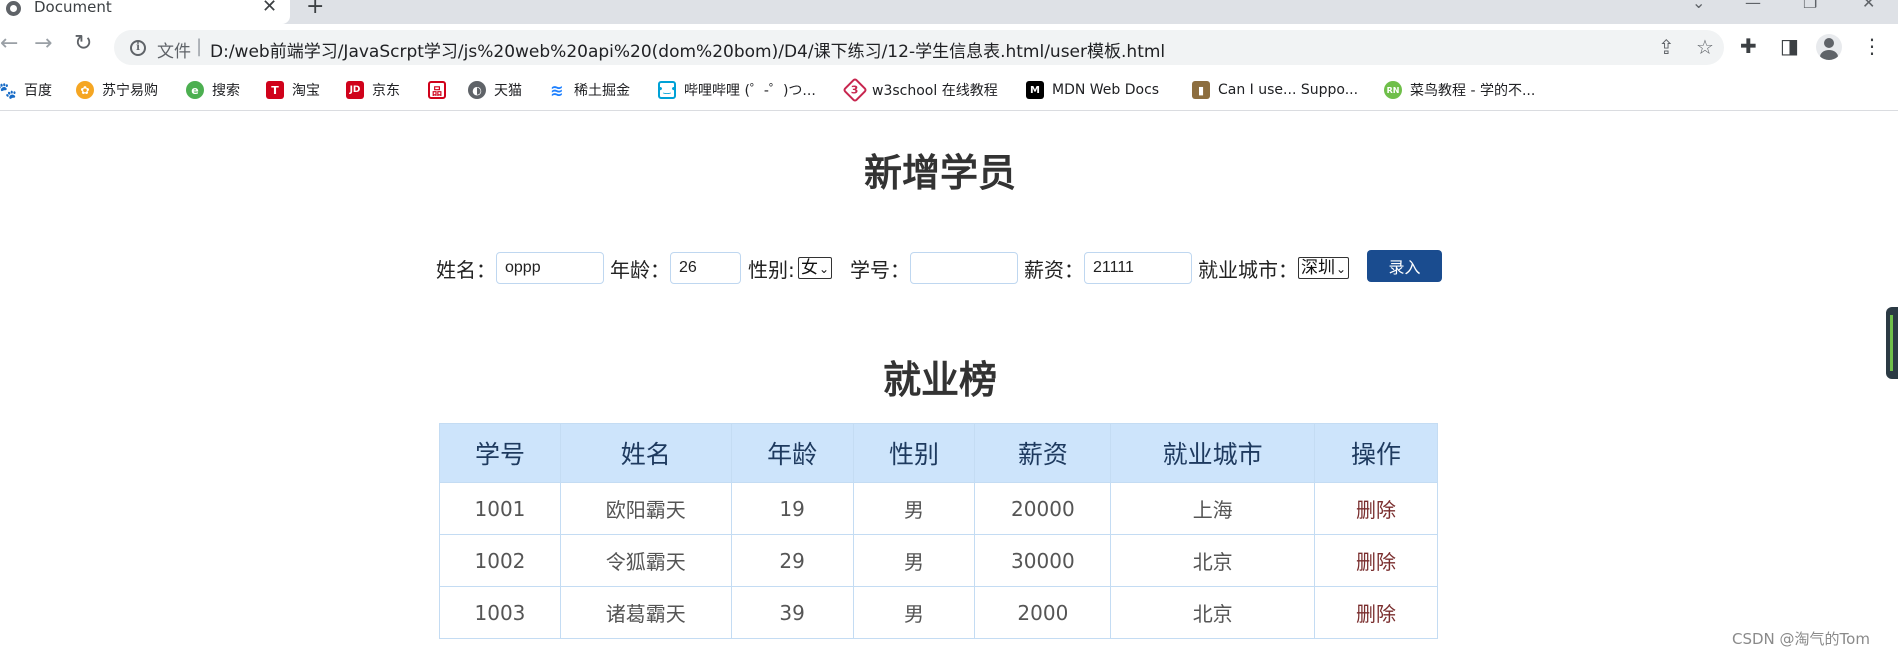  I want to click on grid-logo-icon: 品, so click(437, 90).